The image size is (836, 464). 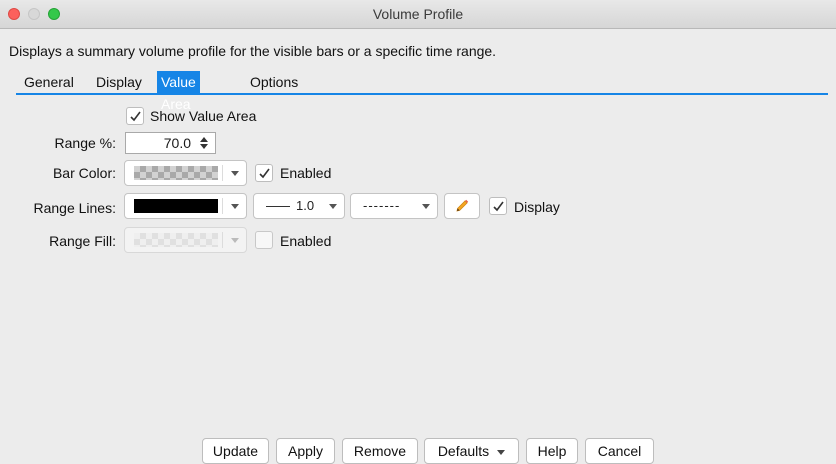 I want to click on remove-button: Remove, so click(x=380, y=451).